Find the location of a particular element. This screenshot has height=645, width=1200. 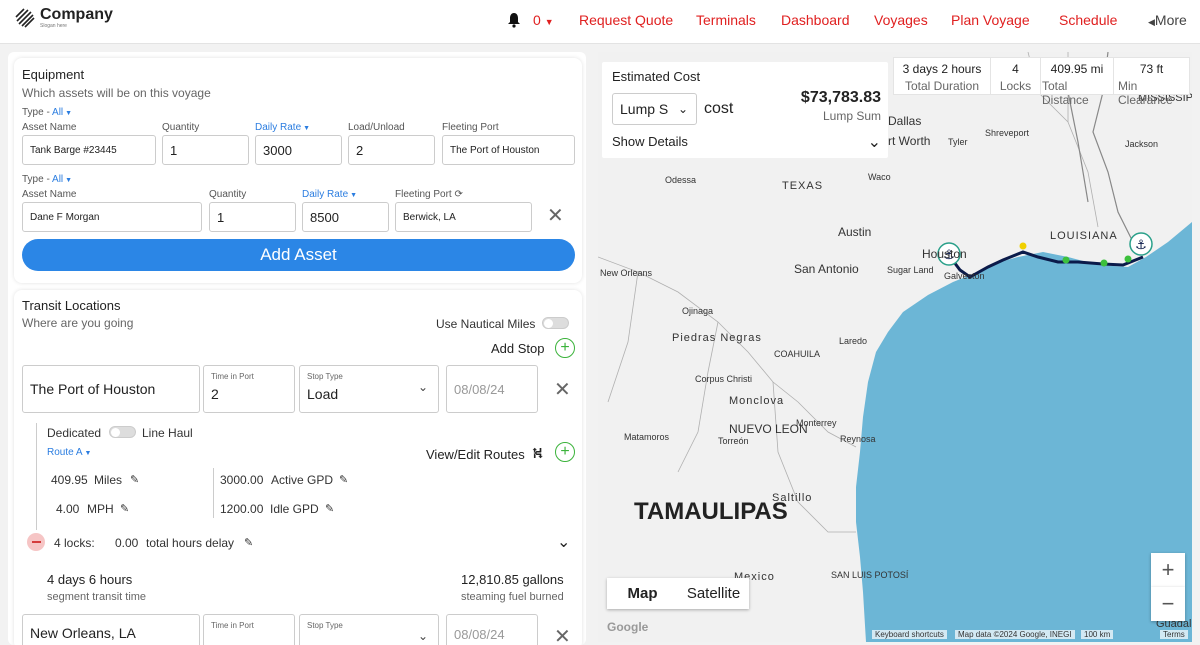

fuel-burned: 12,810.85 gallons is located at coordinates (512, 579).